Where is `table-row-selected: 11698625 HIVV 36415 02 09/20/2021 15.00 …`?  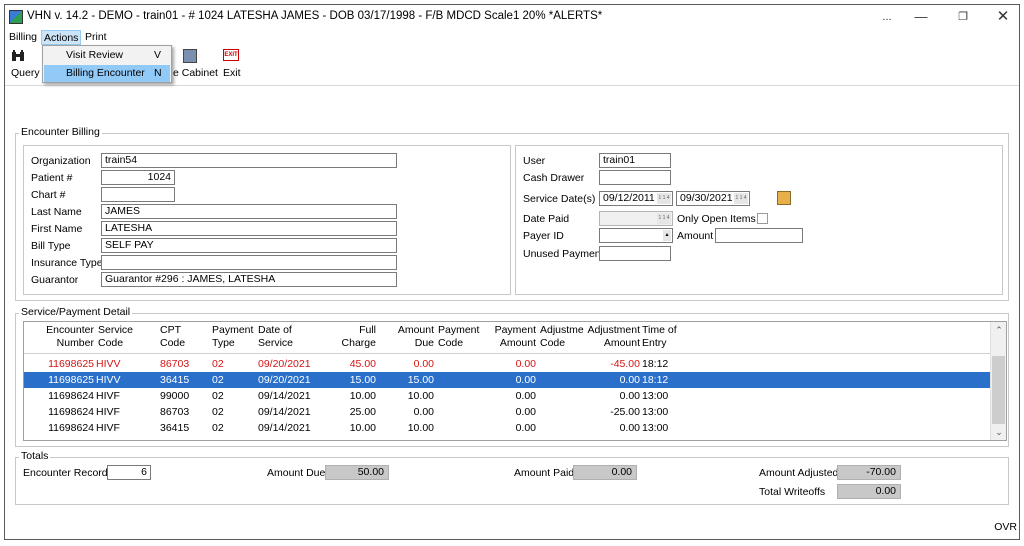
table-row-selected: 11698625 HIVV 36415 02 09/20/2021 15.00 … is located at coordinates (507, 380).